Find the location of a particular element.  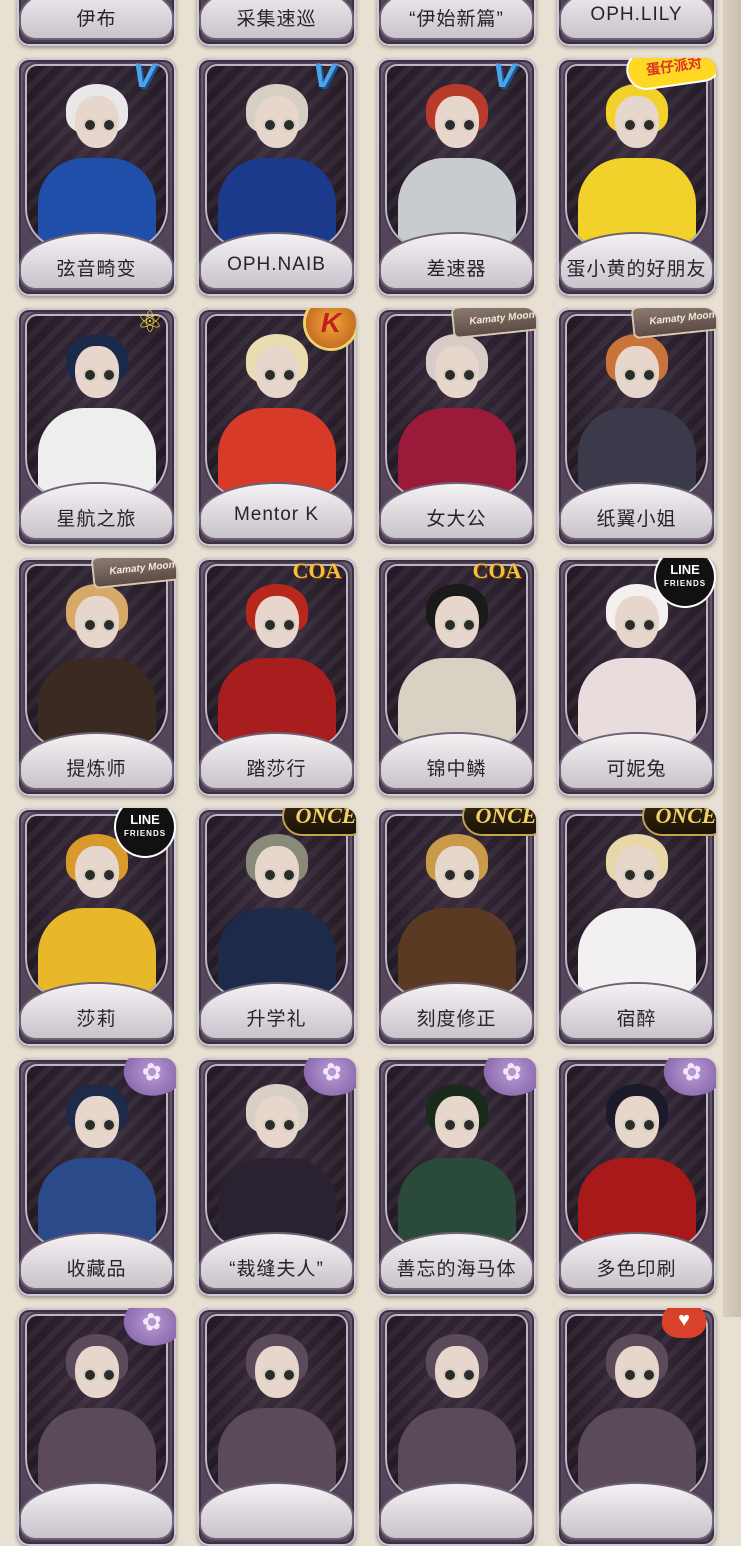

skin-card: 刻度修正 ONCE is located at coordinates (456, 927).